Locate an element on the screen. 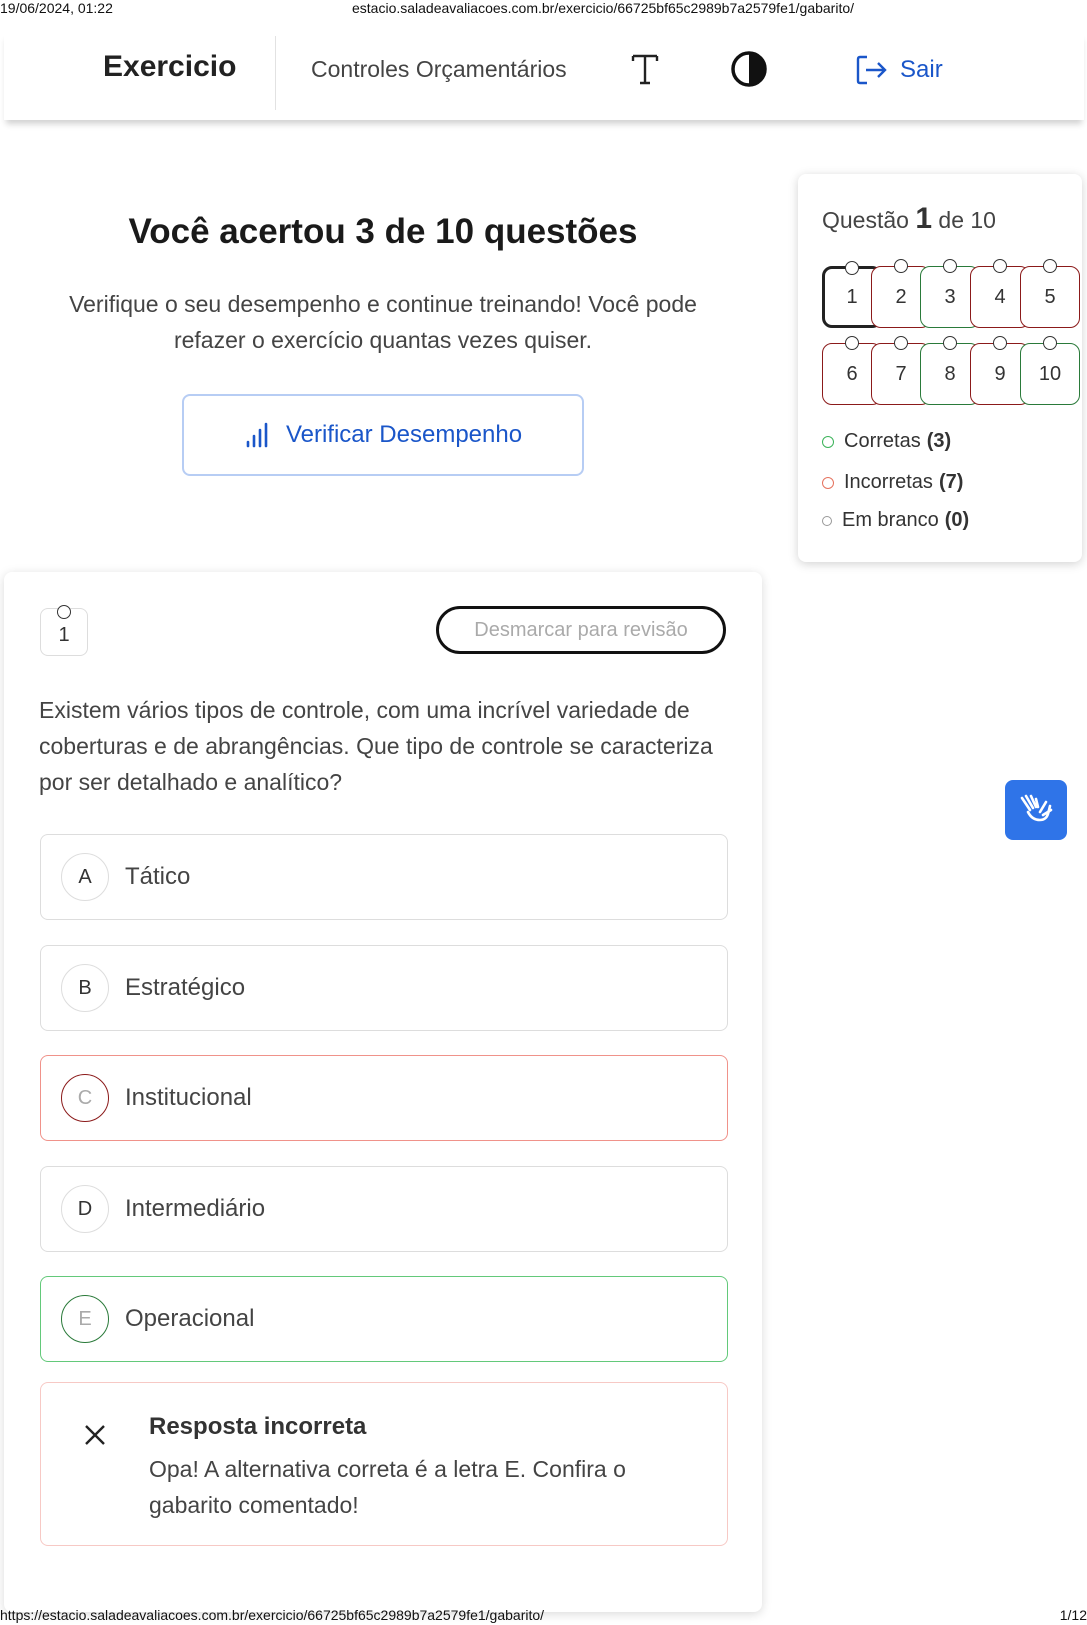 The height and width of the screenshot is (1625, 1087). question-nav-label: 1 is located at coordinates (852, 296).